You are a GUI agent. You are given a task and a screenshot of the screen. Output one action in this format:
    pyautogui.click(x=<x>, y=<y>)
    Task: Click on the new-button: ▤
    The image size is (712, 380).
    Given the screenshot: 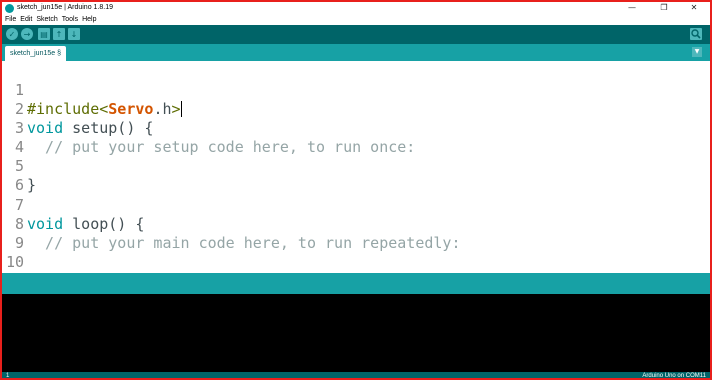 What is the action you would take?
    pyautogui.click(x=44, y=34)
    